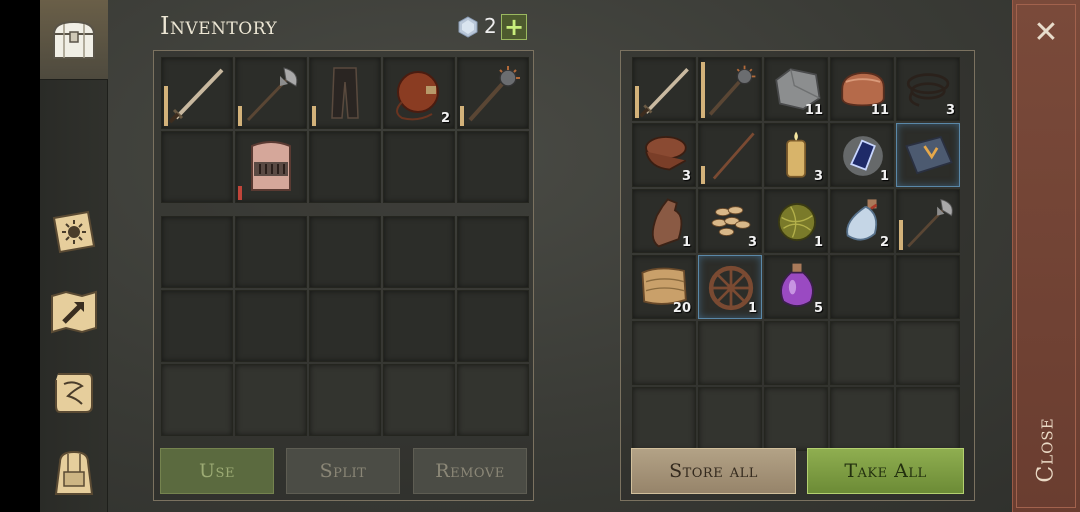 The width and height of the screenshot is (1080, 512). I want to click on screen-edge, so click(20, 256).